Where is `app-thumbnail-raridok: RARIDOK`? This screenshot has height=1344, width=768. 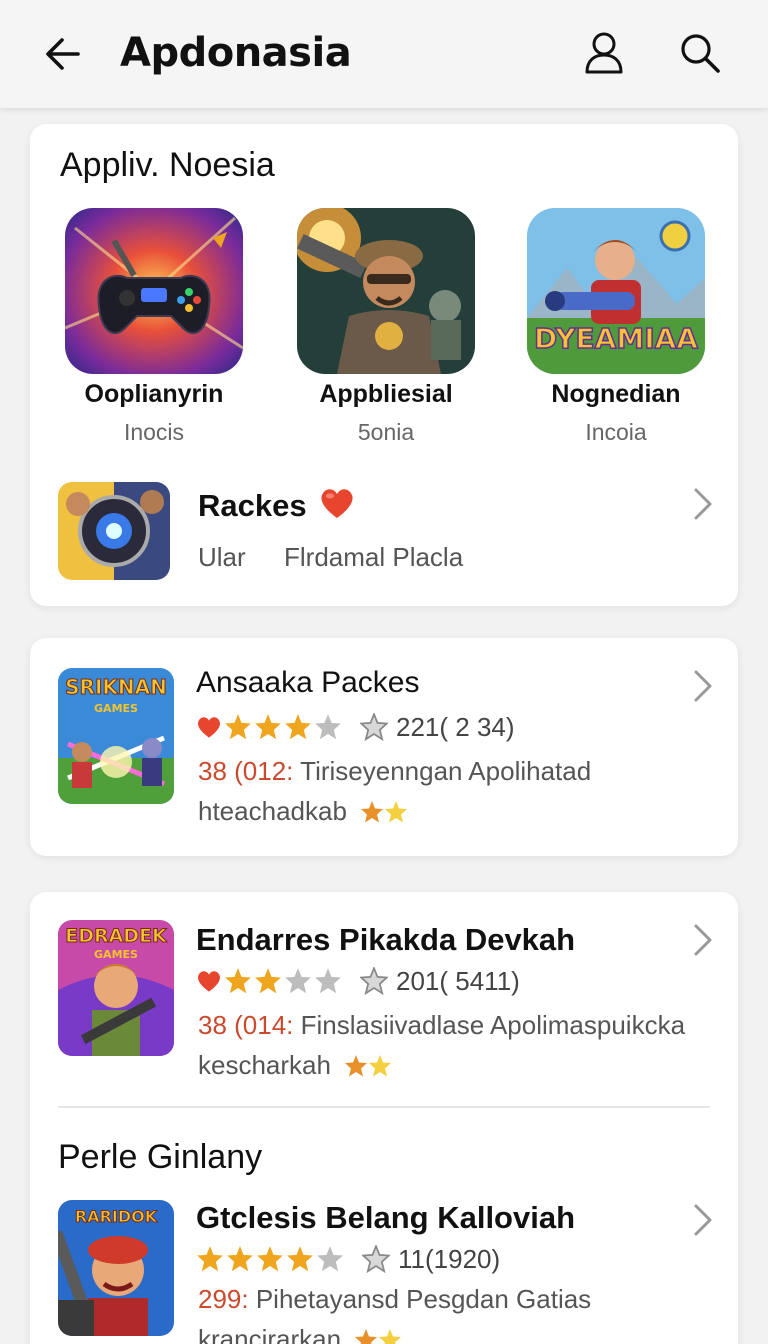 app-thumbnail-raridok: RARIDOK is located at coordinates (116, 1268).